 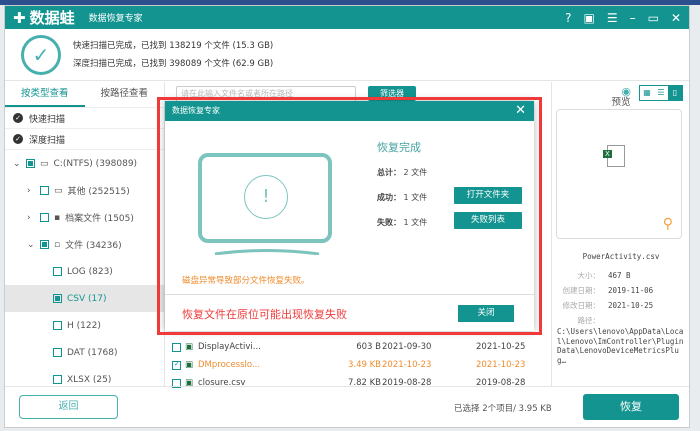 I want to click on modified-date: 2021-10-23, so click(x=501, y=365).